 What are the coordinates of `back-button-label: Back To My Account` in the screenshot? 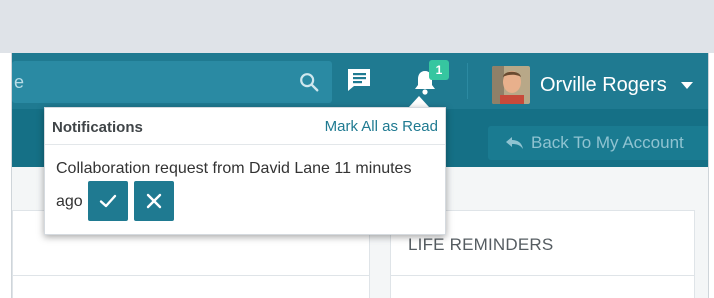 It's located at (607, 142).